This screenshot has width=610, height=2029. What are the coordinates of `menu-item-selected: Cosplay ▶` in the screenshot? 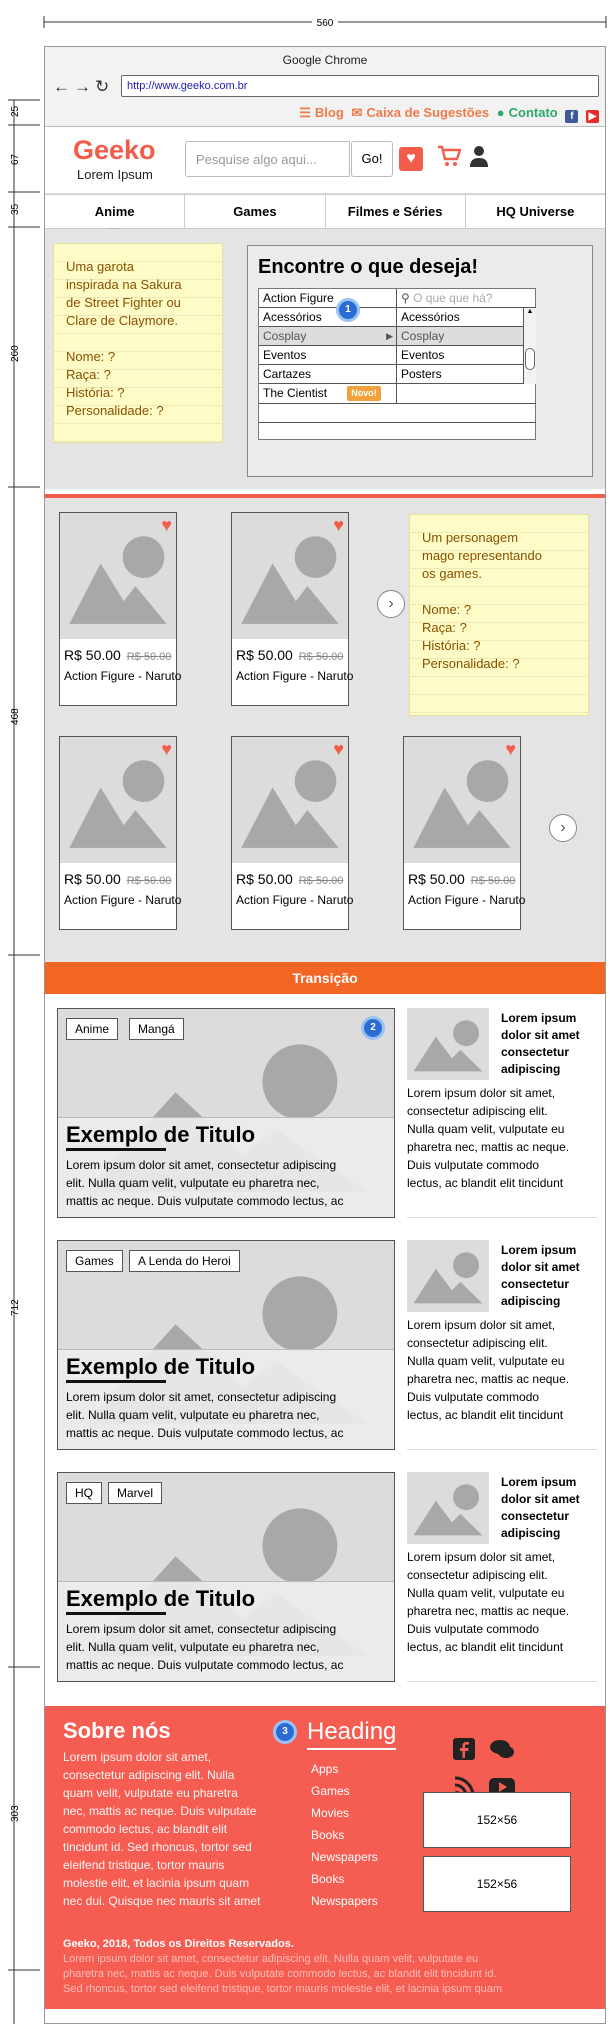 It's located at (328, 336).